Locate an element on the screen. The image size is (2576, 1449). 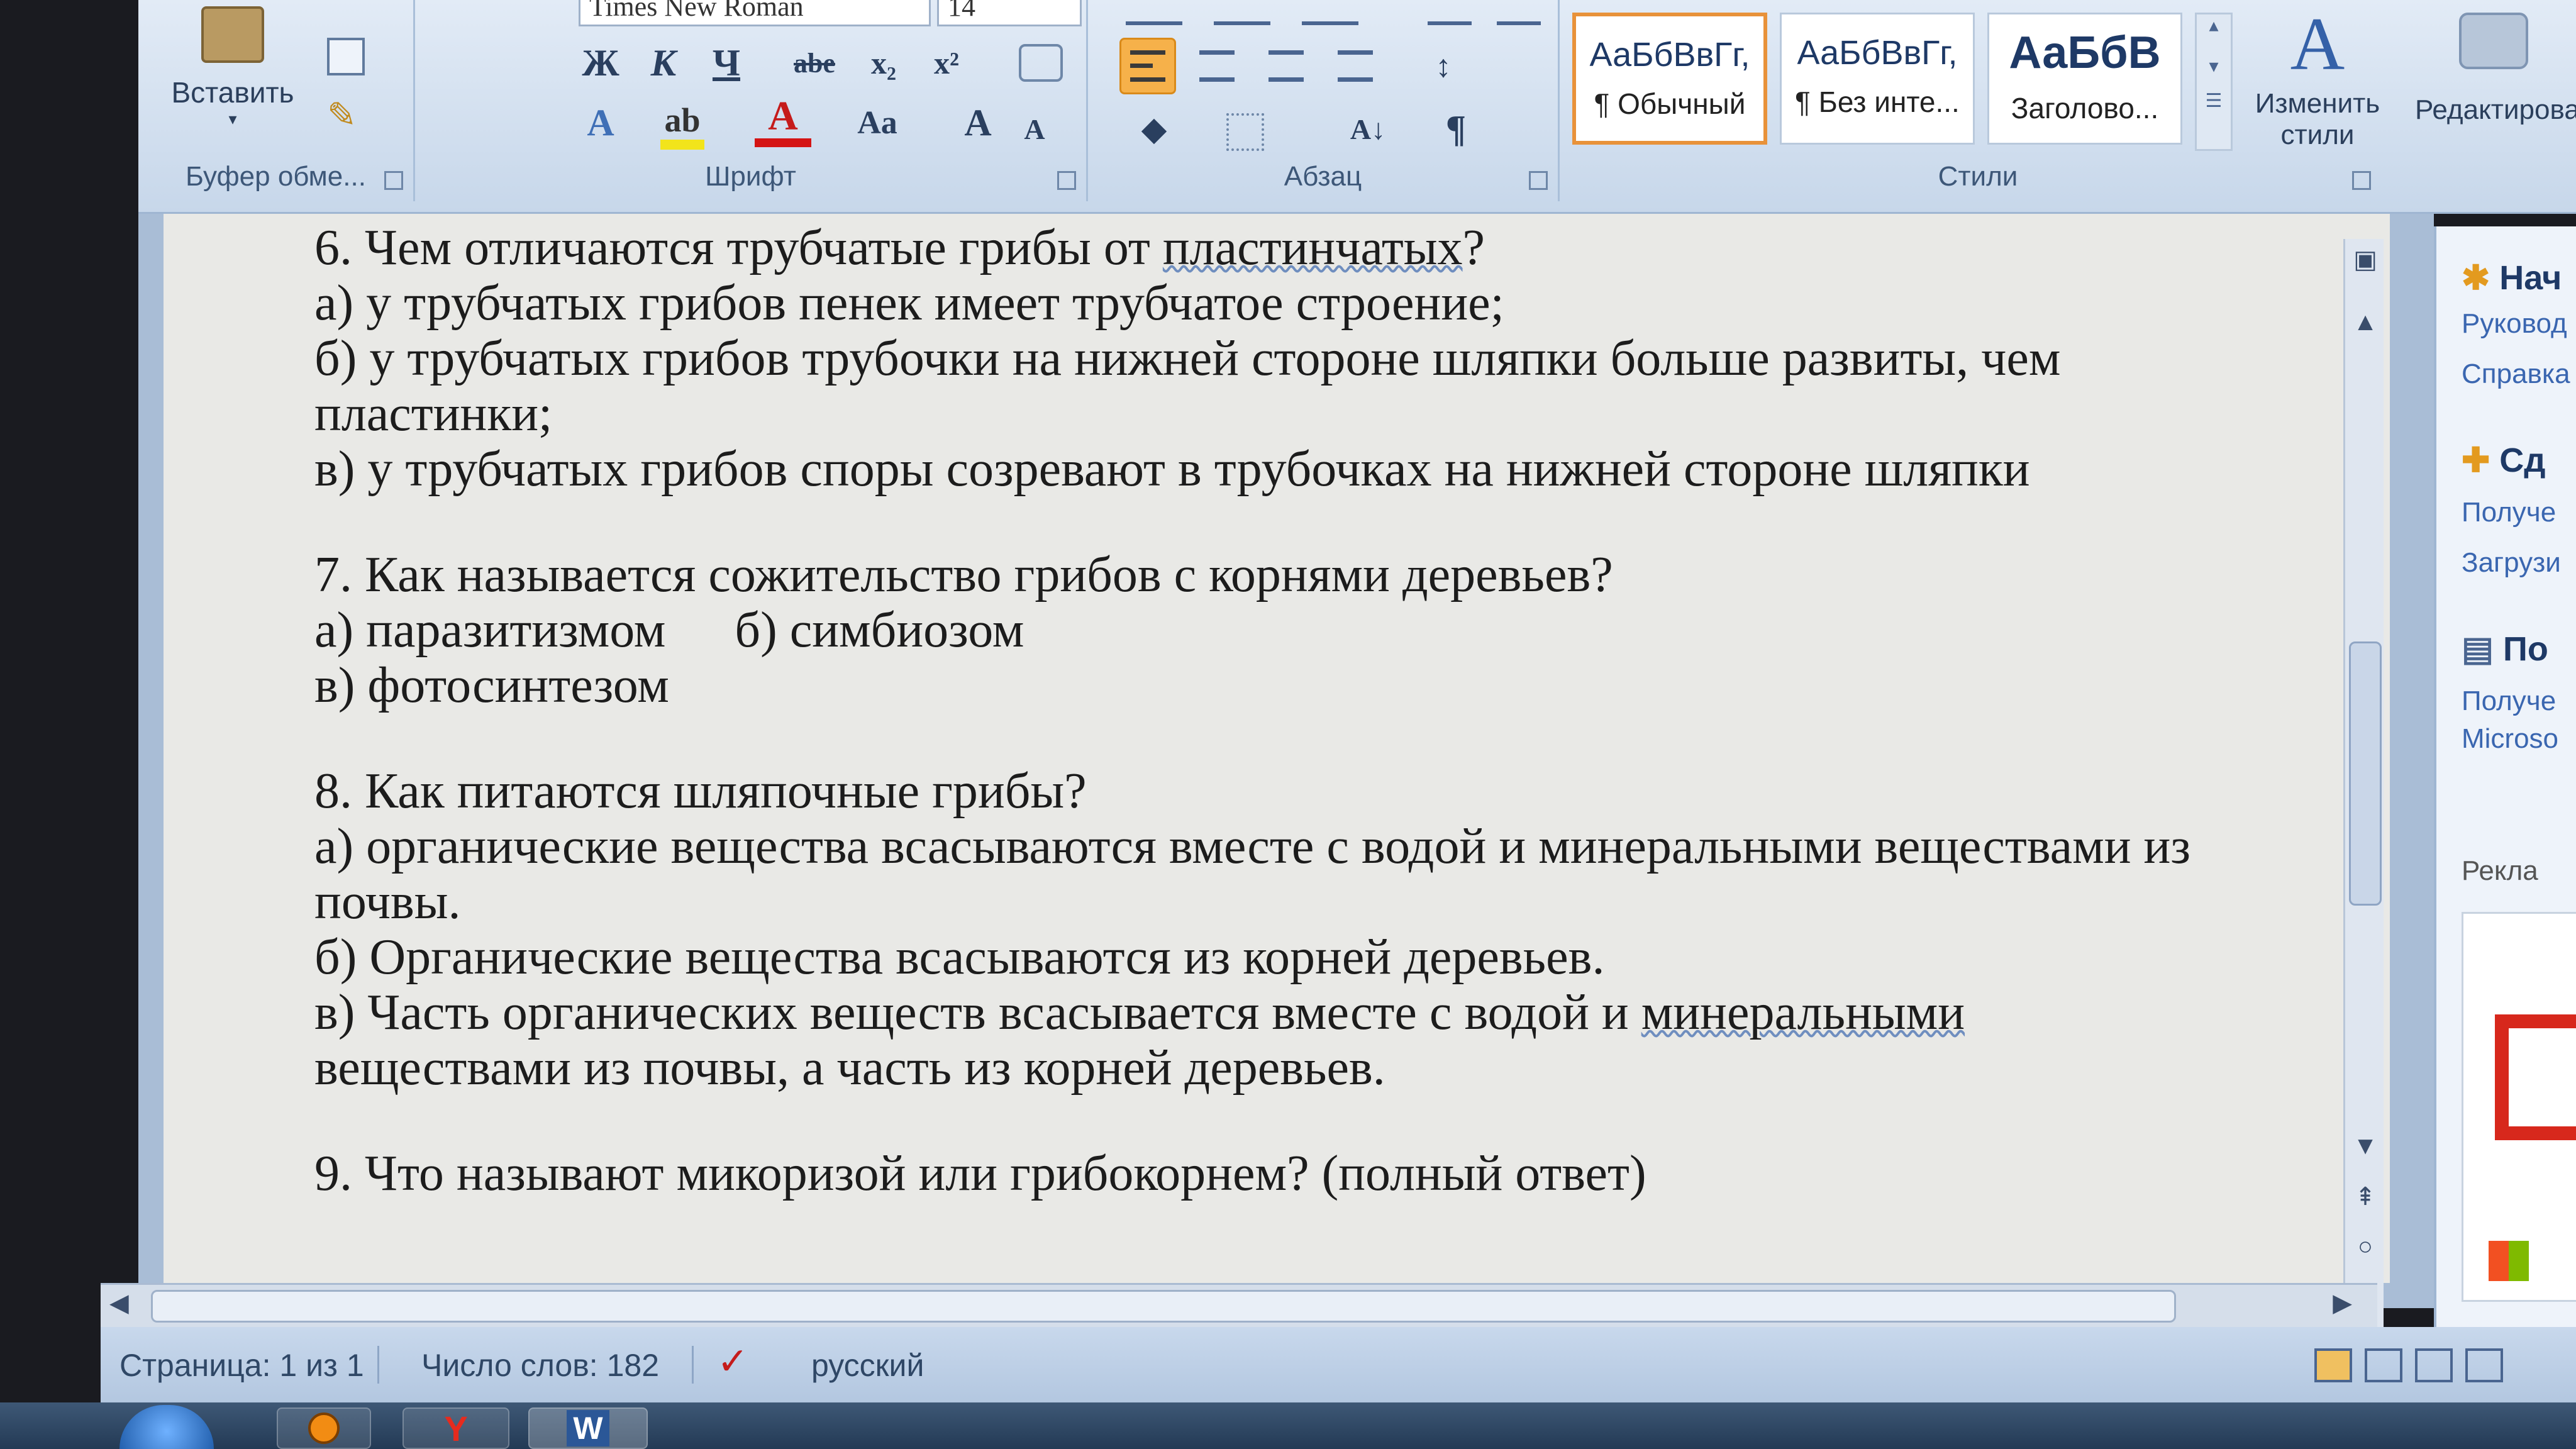
decrease-indent-icon is located at coordinates (1450, 12).